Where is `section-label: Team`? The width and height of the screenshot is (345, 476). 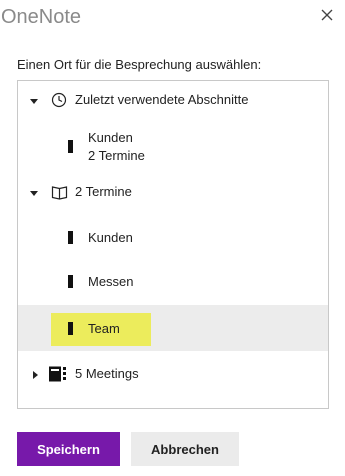
section-label: Team is located at coordinates (104, 328).